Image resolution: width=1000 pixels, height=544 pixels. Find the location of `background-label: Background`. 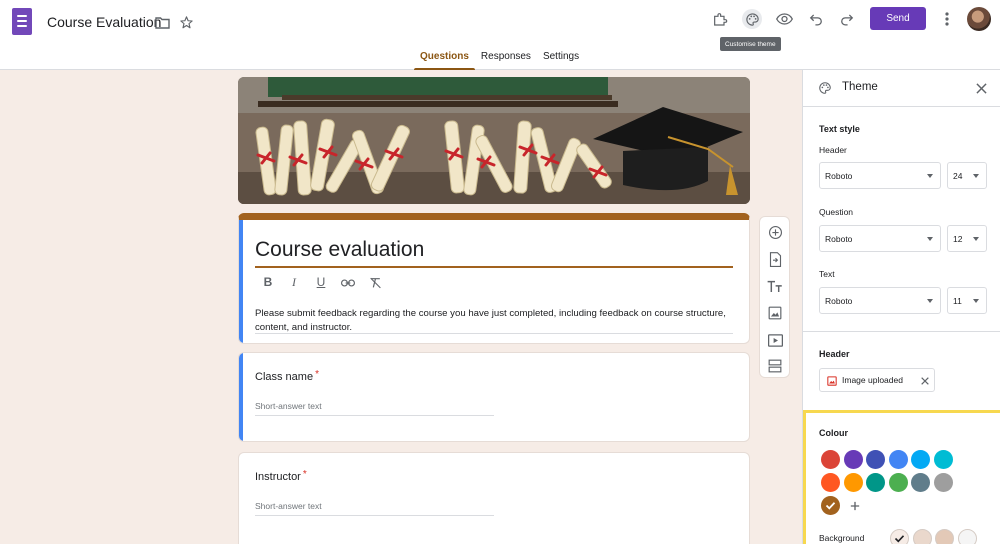

background-label: Background is located at coordinates (842, 538).